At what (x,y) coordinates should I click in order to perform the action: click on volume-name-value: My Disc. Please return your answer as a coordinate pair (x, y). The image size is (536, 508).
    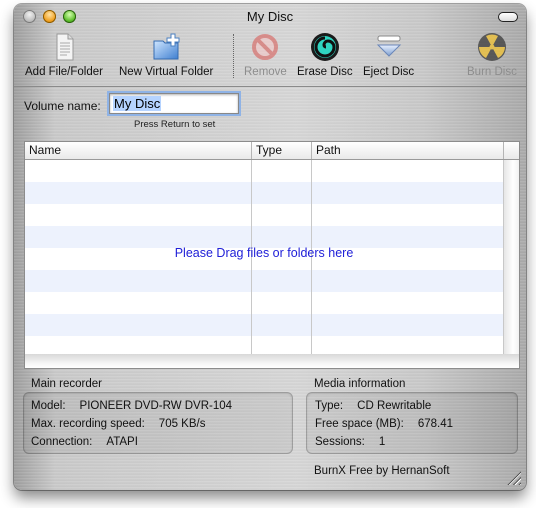
    Looking at the image, I should click on (137, 103).